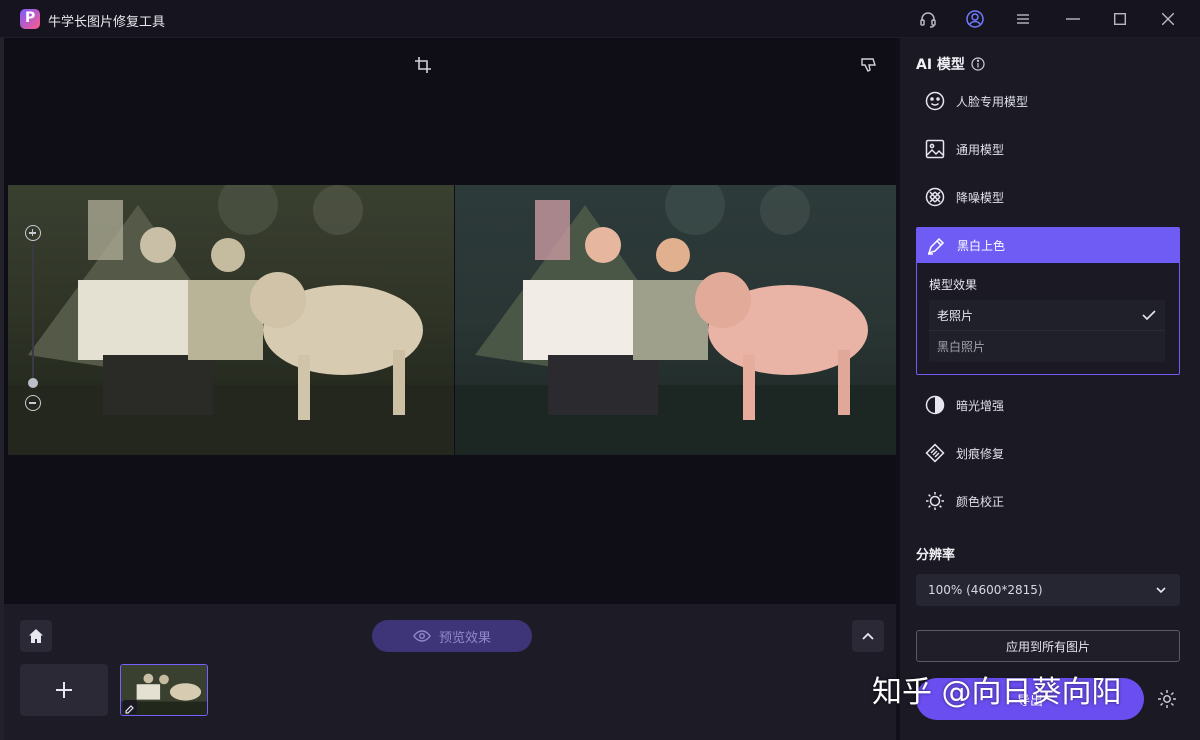 This screenshot has width=1200, height=740. What do you see at coordinates (1161, 590) in the screenshot?
I see `chevron-down-icon` at bounding box center [1161, 590].